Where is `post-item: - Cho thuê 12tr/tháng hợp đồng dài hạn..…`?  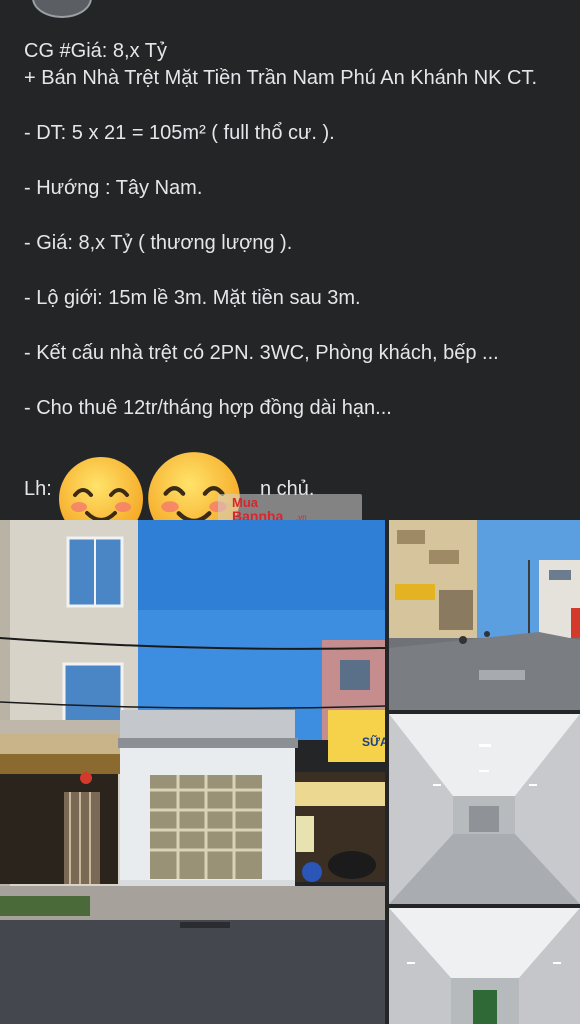
post-item: - Cho thuê 12tr/tháng hợp đồng dài hạn..… is located at coordinates (208, 408).